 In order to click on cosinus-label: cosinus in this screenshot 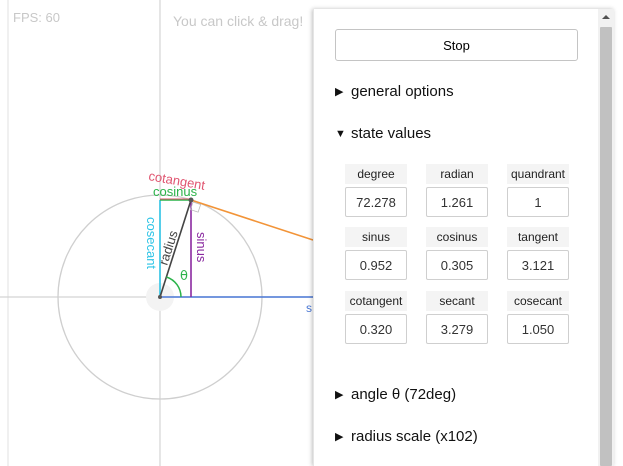, I will do `click(175, 191)`.